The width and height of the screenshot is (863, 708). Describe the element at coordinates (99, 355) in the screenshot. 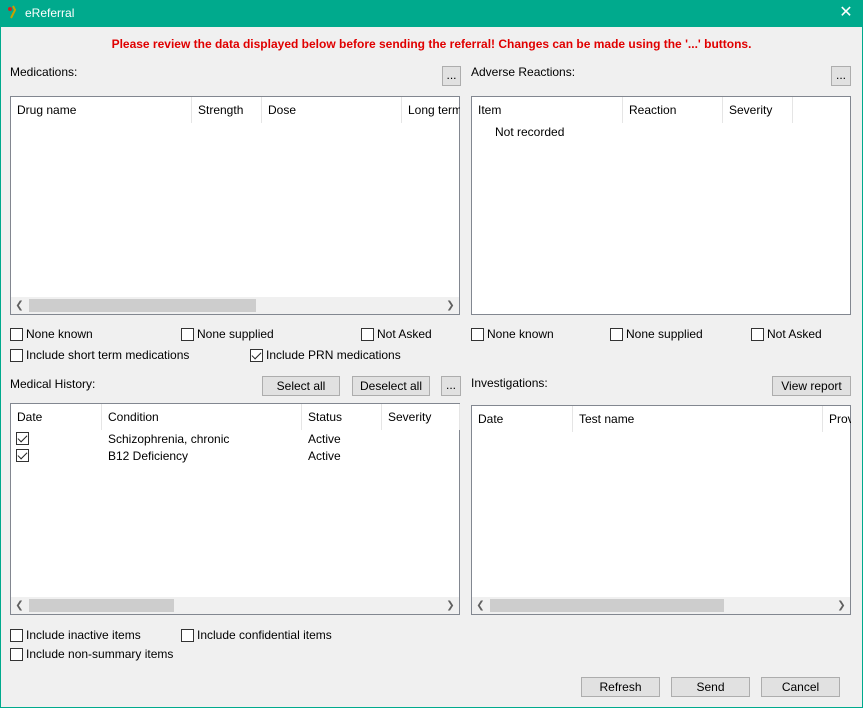

I see `include-short-term-checkbox: Include short term medications` at that location.